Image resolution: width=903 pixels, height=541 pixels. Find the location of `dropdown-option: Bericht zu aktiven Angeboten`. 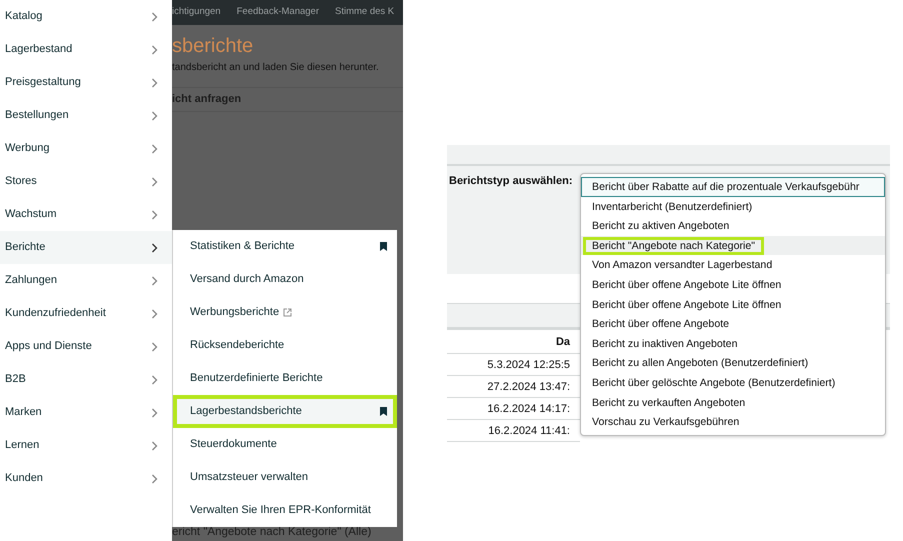

dropdown-option: Bericht zu aktiven Angeboten is located at coordinates (733, 226).